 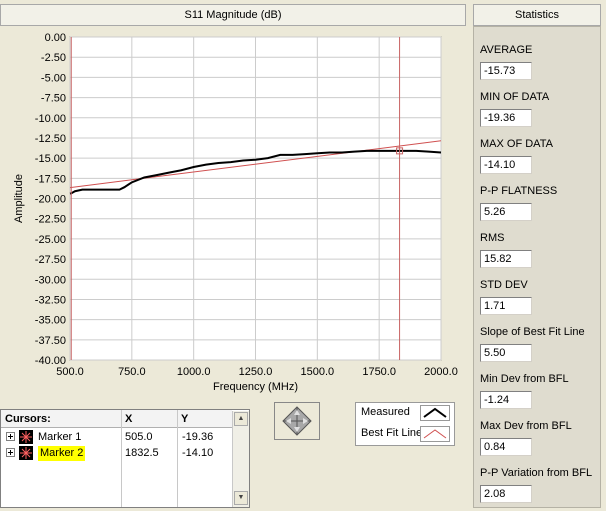 I want to click on x-tick-label: 2000.0, so click(x=441, y=372).